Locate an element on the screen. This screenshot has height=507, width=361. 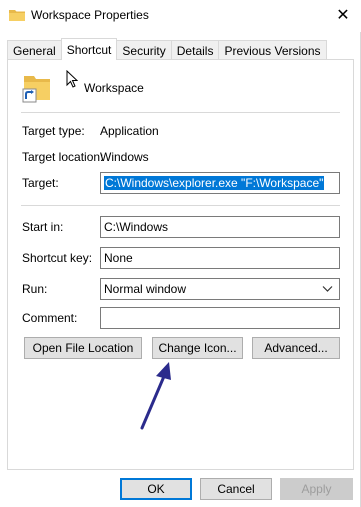
target-field: C:\Windows\explorer.exe "F:\Workspace" is located at coordinates (220, 183).